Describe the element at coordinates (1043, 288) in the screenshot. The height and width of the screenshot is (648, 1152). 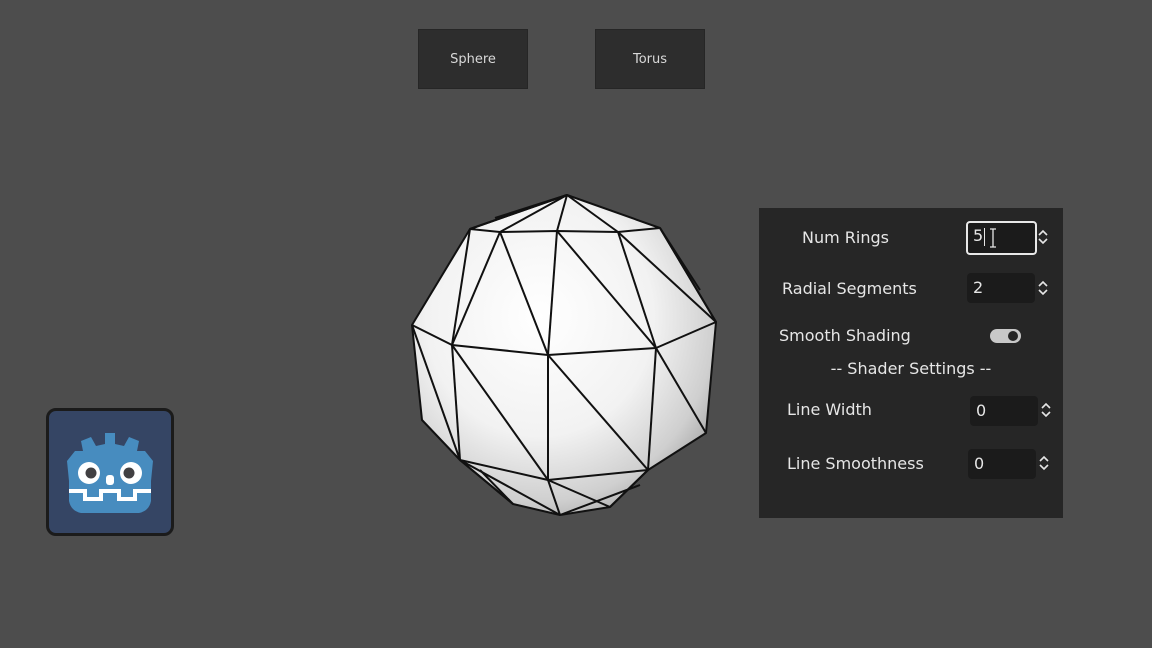
I see `radial-segments-arrows-icon` at that location.